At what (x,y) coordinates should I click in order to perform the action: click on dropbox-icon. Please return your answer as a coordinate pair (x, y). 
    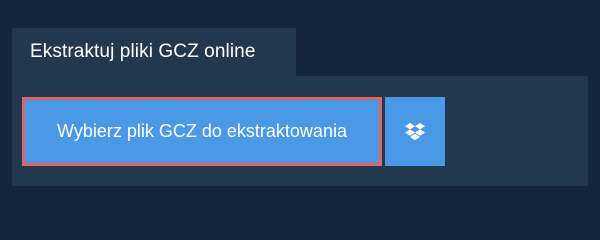
    Looking at the image, I should click on (415, 131).